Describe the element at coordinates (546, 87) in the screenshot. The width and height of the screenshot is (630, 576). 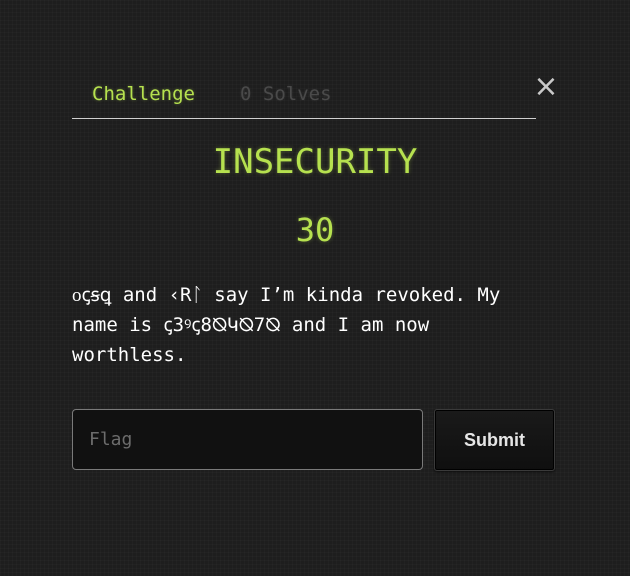
I see `close-icon: ×` at that location.